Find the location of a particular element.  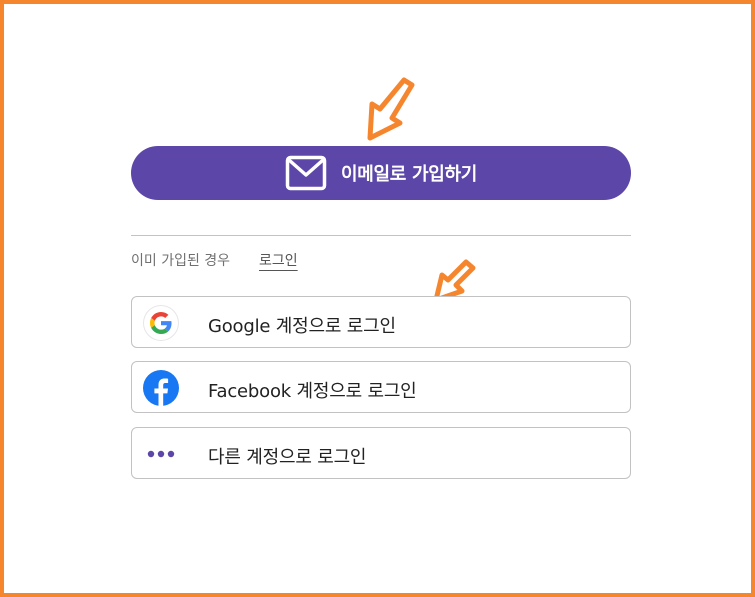

facebook-icon is located at coordinates (161, 388).